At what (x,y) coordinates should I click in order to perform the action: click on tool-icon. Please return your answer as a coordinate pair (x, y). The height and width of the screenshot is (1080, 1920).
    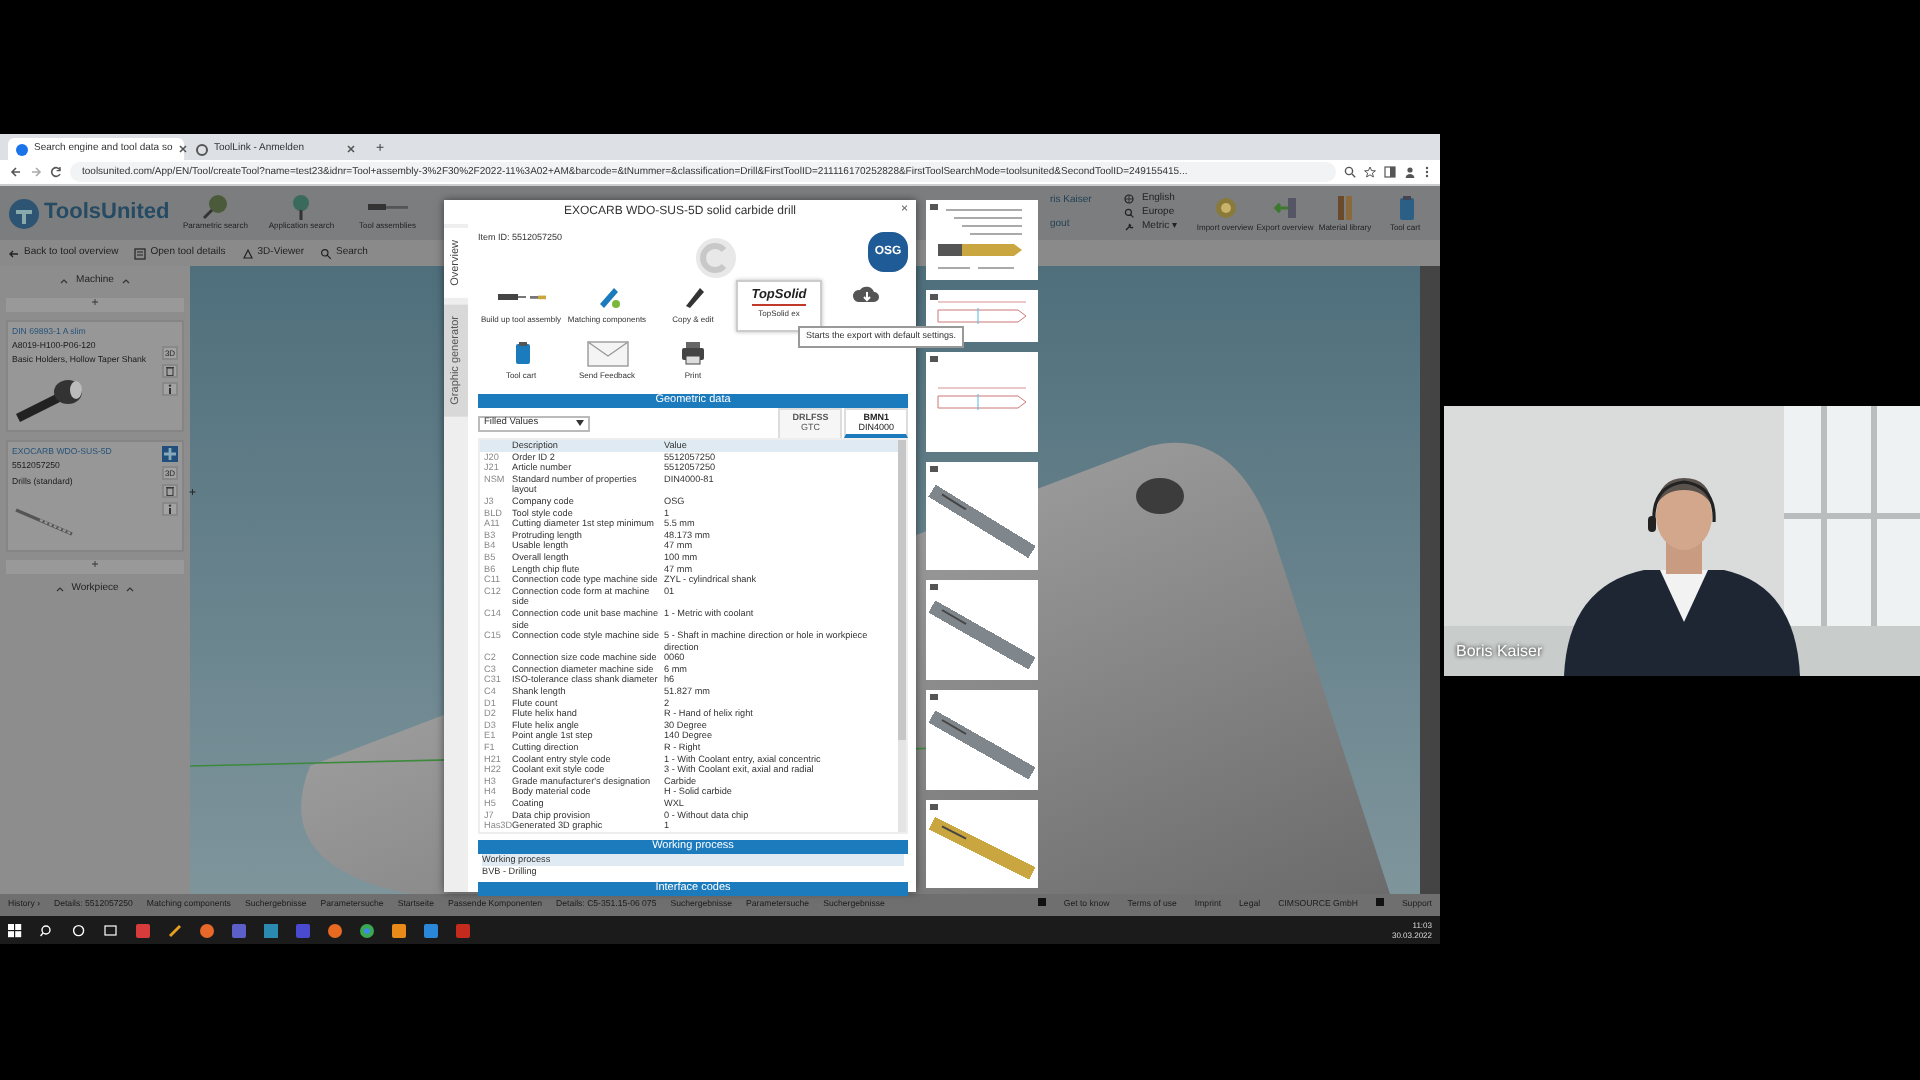
    Looking at the image, I should click on (387, 207).